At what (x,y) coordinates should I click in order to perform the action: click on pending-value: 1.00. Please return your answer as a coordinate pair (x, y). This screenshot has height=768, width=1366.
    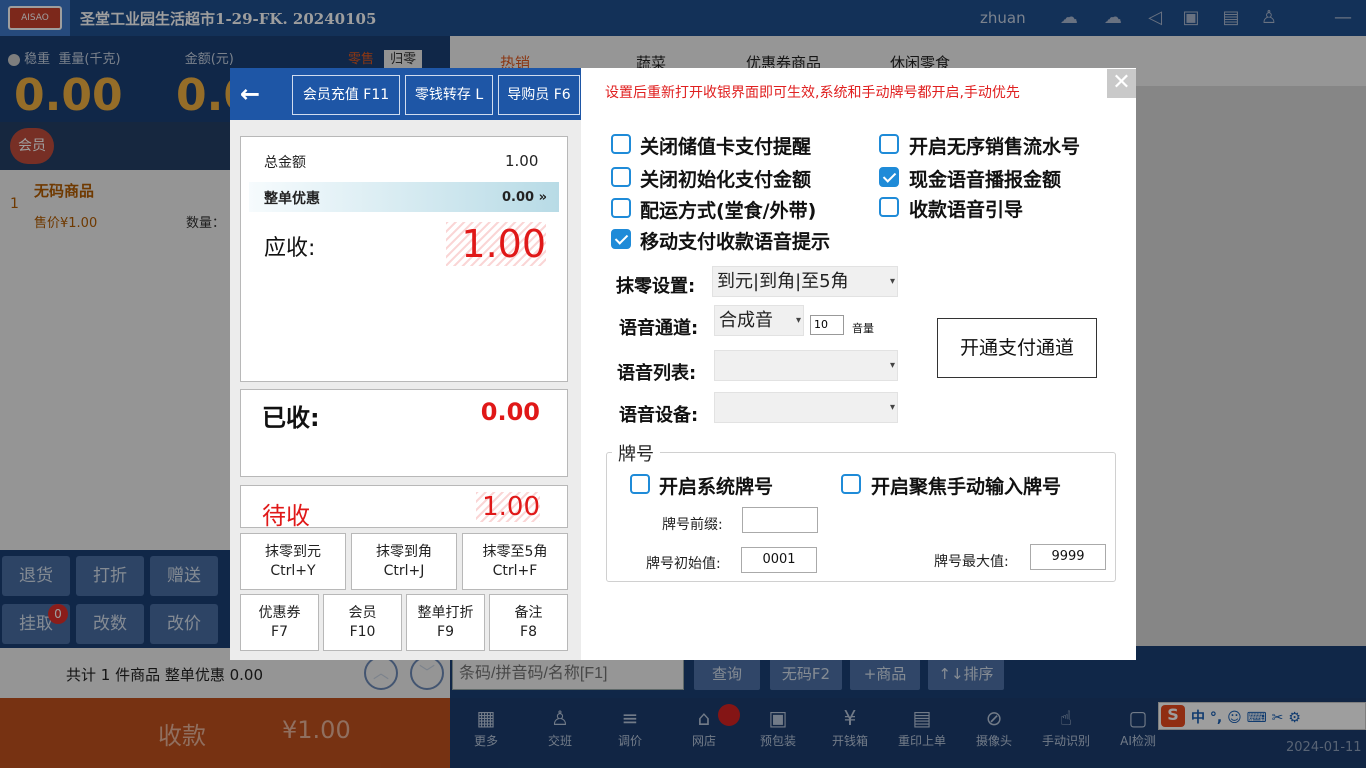
    Looking at the image, I should click on (508, 507).